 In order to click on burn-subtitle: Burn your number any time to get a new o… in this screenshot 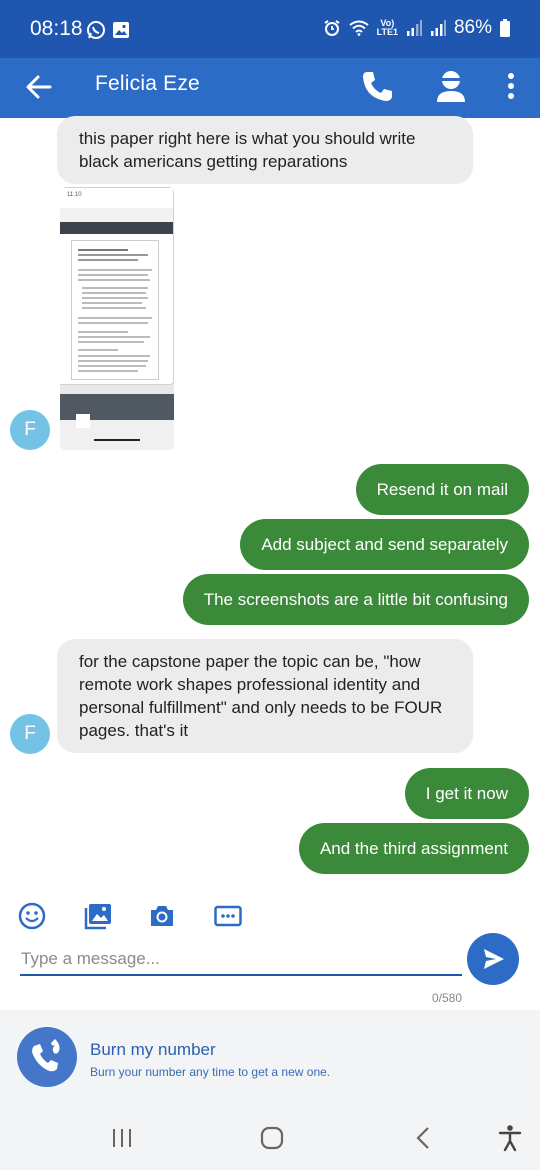, I will do `click(210, 1072)`.